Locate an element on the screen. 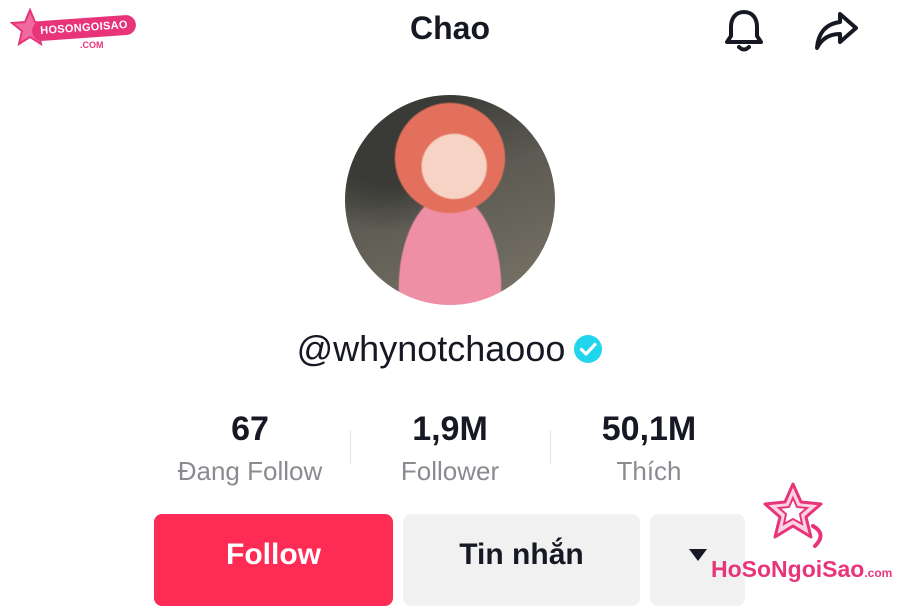  profile-avatar is located at coordinates (450, 200).